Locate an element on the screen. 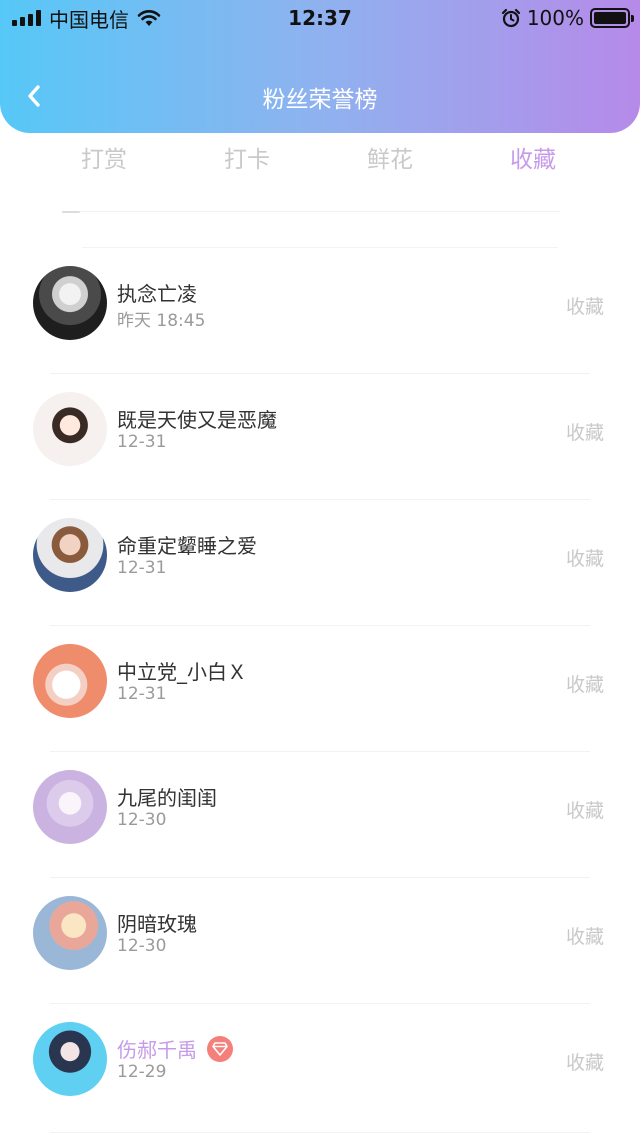 The width and height of the screenshot is (640, 1139). user-name-row: 伤郝千禹 is located at coordinates (175, 1048).